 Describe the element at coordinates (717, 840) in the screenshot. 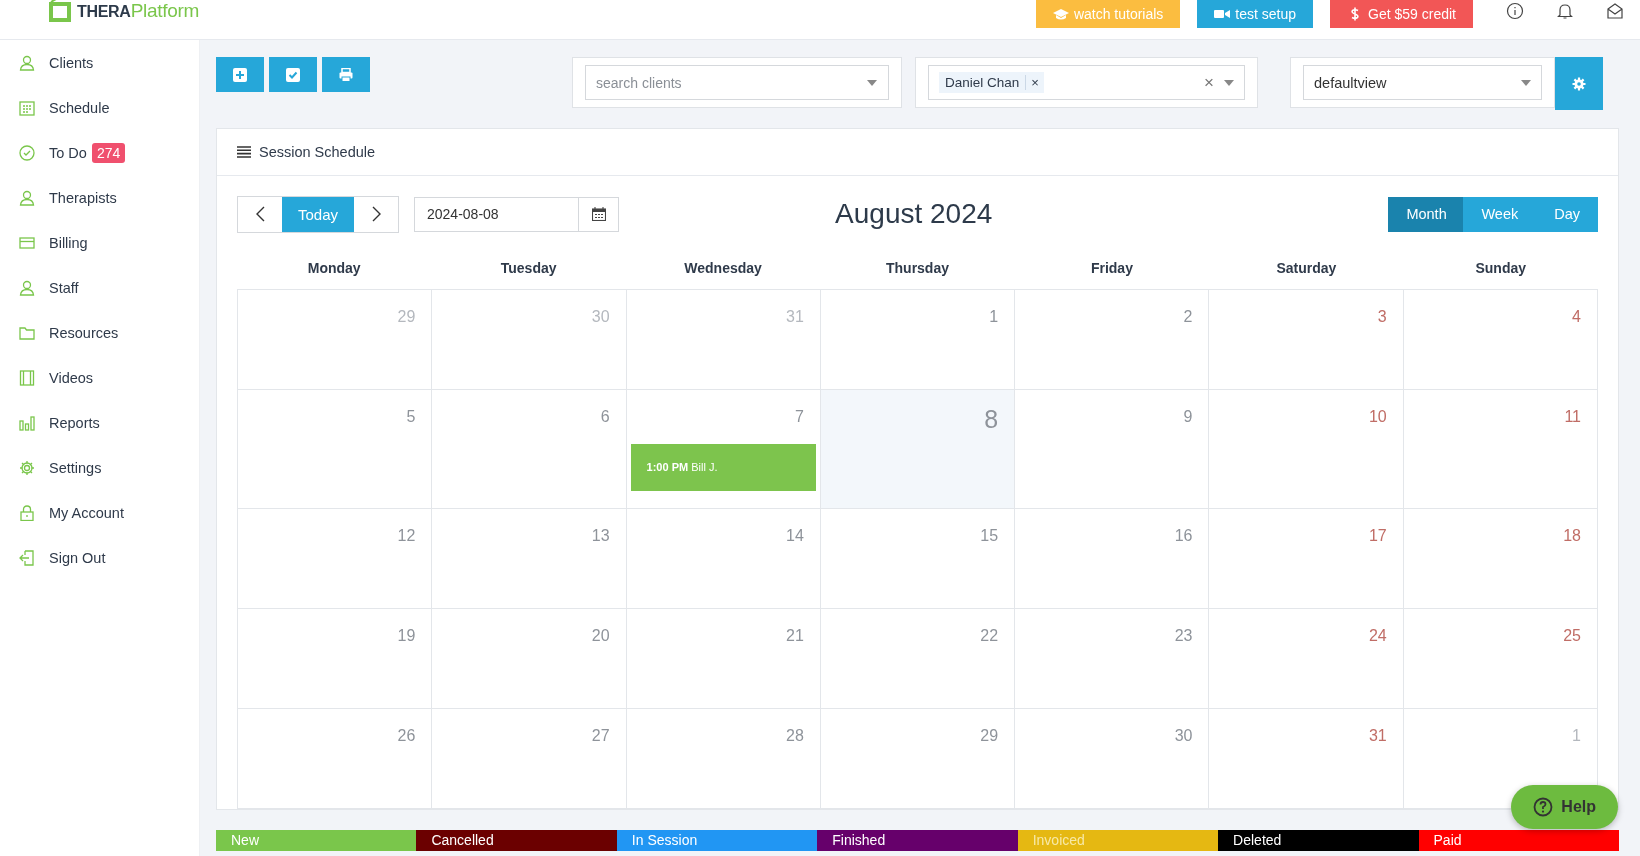

I see `status-legend-item: In Session` at that location.